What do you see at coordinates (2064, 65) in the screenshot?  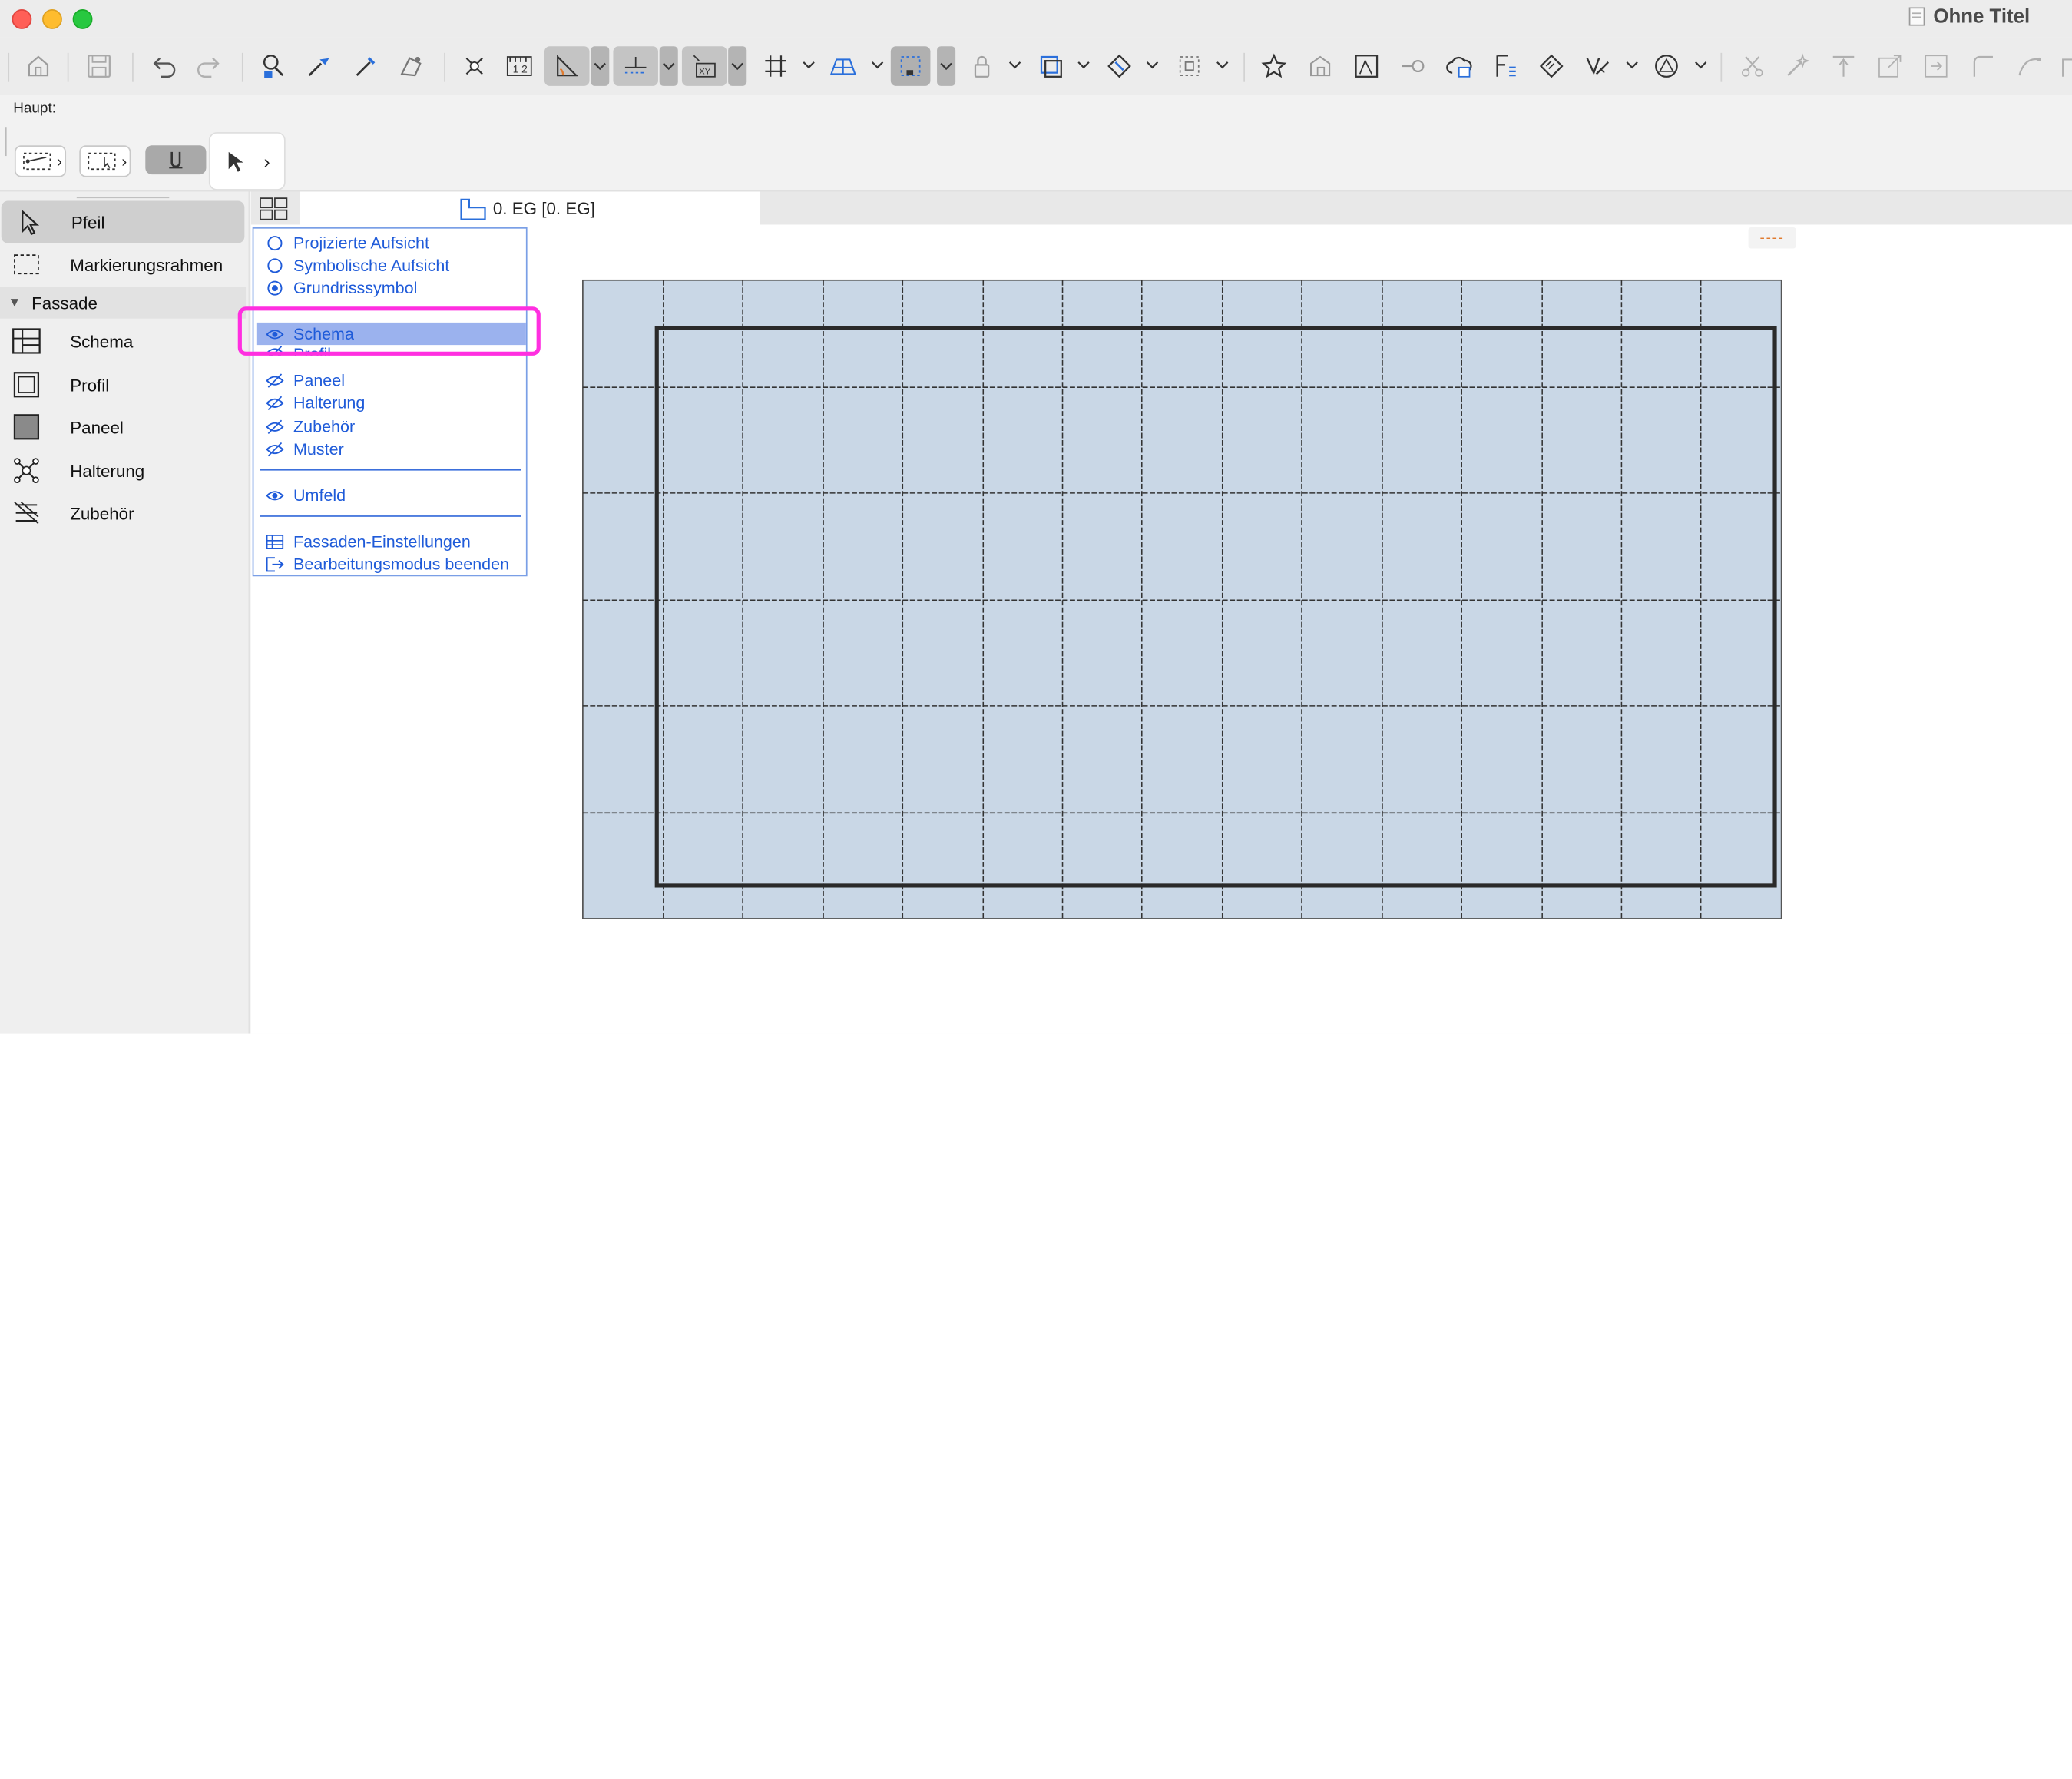 I see `corner-icon` at bounding box center [2064, 65].